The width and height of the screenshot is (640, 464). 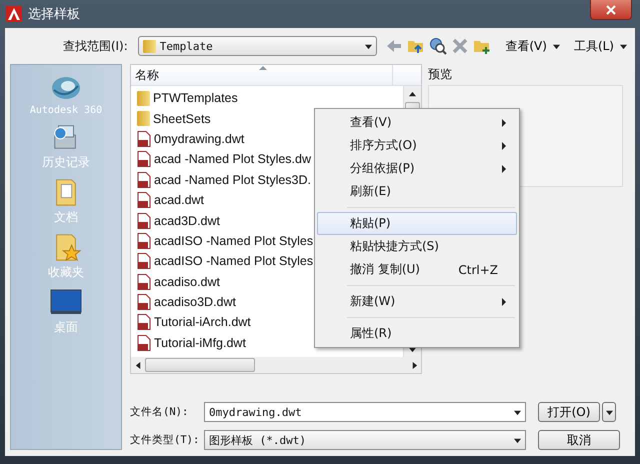 I want to click on horizontal-scrollbar, so click(x=276, y=365).